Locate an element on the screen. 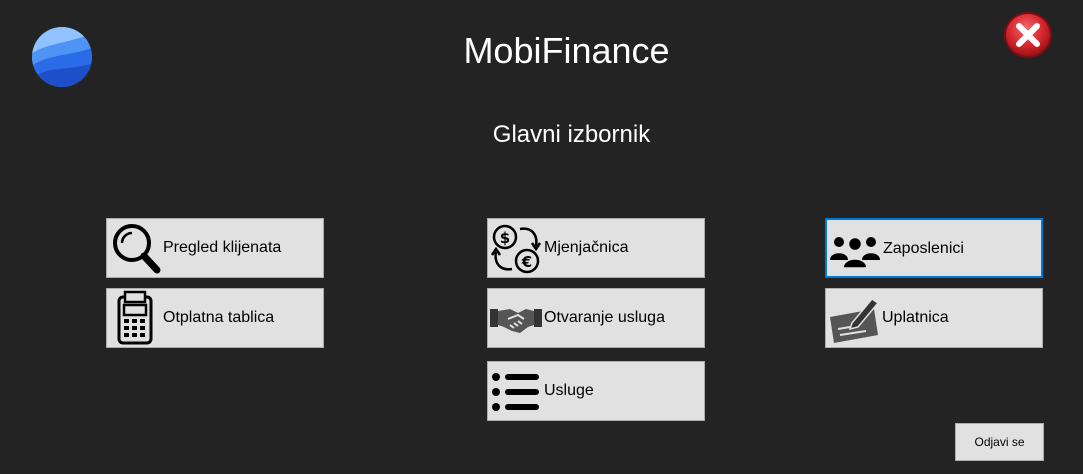 The width and height of the screenshot is (1083, 474). handshake-icon is located at coordinates (516, 321).